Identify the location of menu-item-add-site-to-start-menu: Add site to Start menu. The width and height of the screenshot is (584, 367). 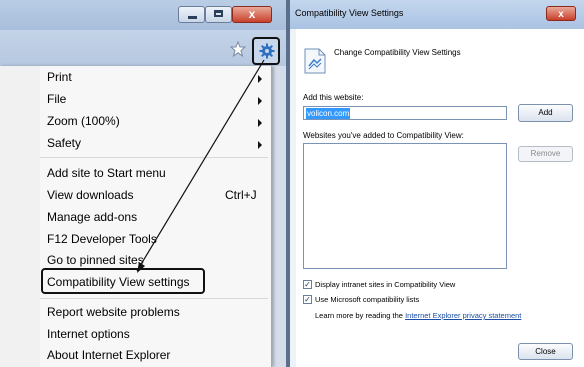
(106, 173).